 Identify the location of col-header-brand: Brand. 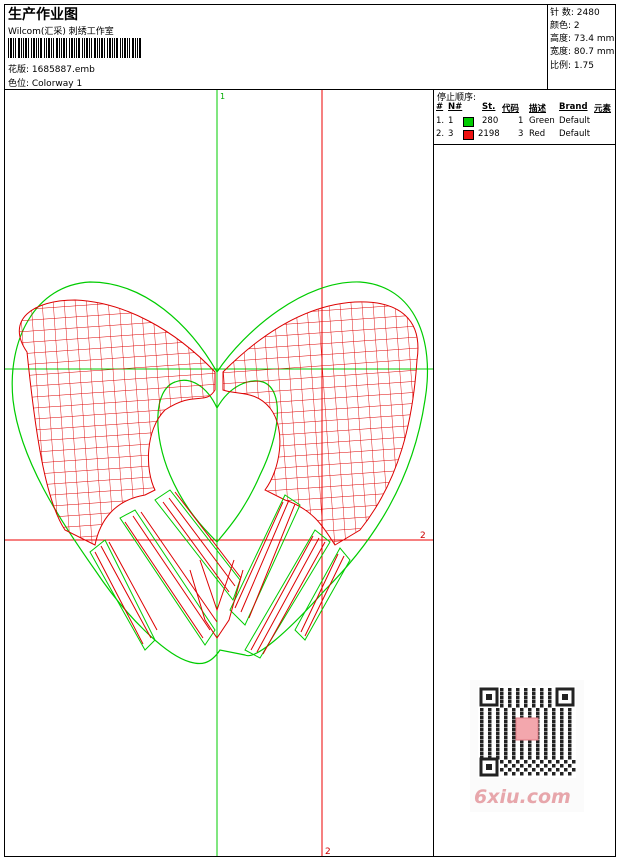
(573, 107).